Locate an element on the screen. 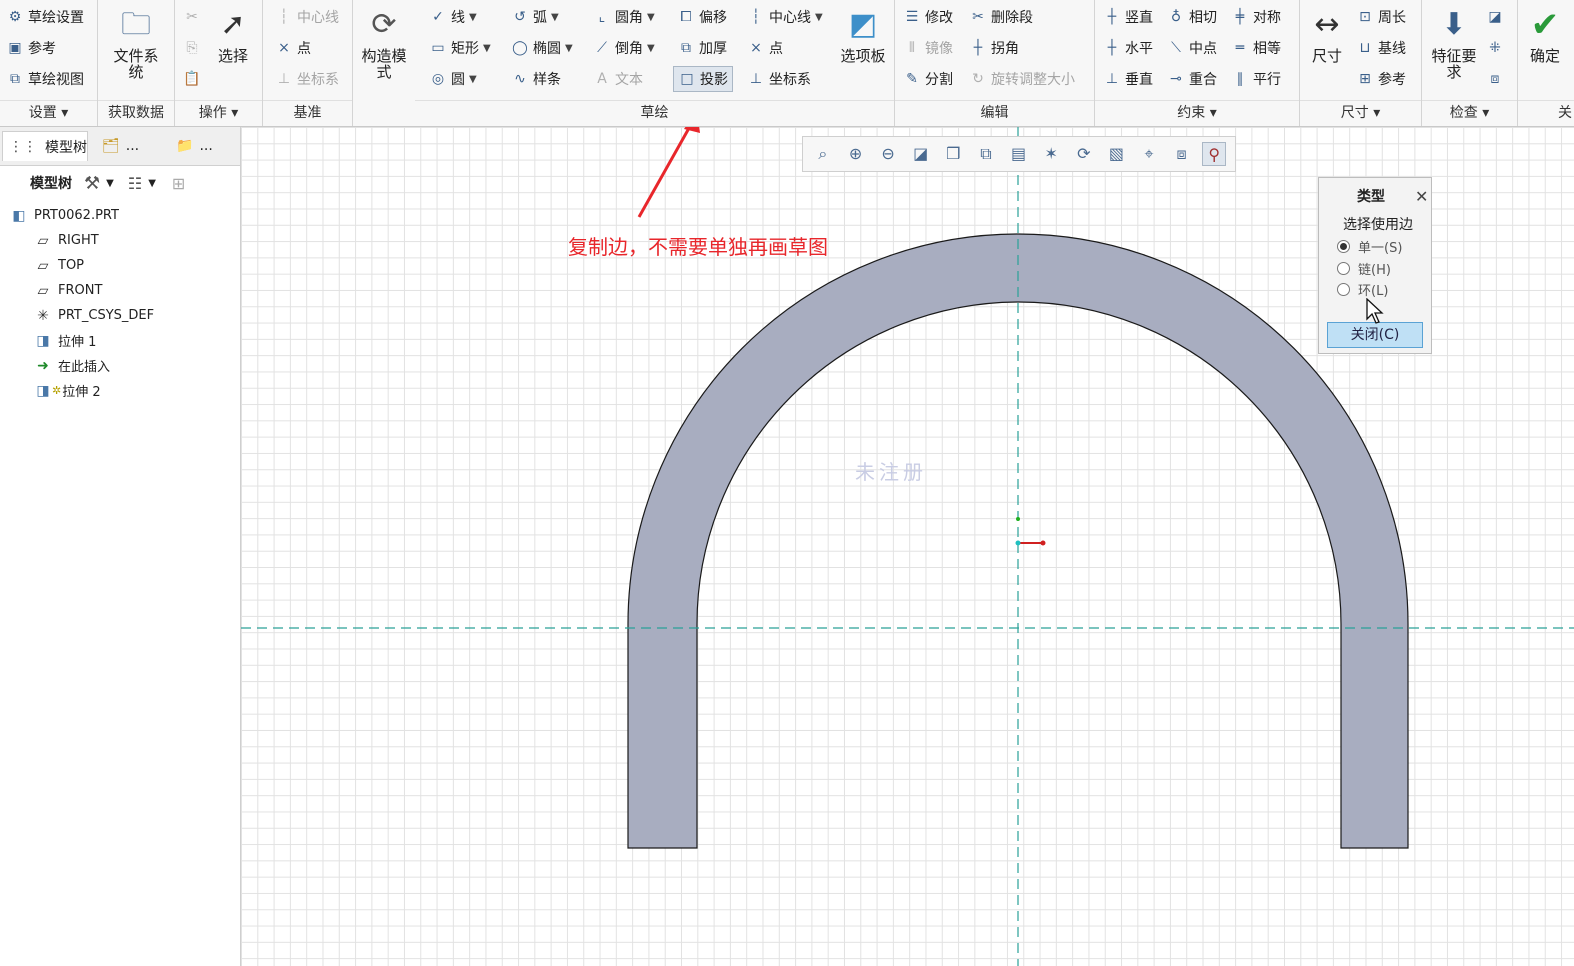  tree-item-extrude-1: ◨ 拉伸 1 is located at coordinates (65, 340).